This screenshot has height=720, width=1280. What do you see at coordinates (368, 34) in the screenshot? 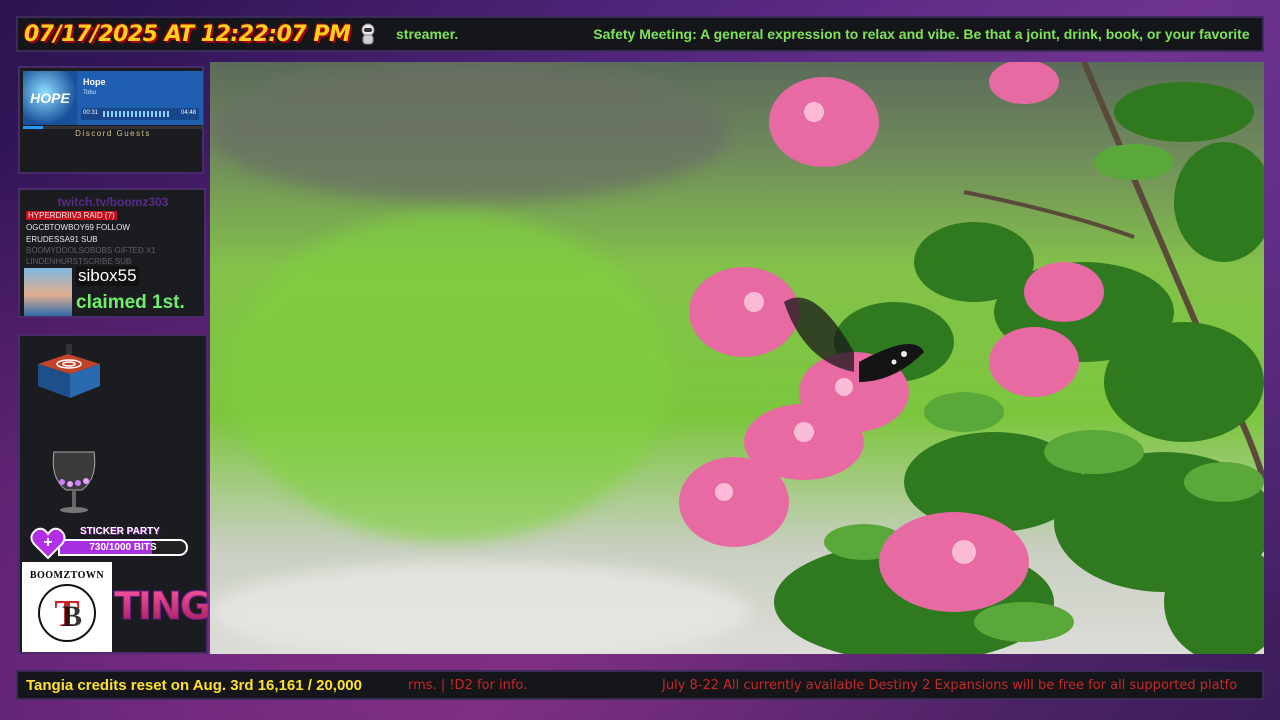
I see `astronaut-icon` at bounding box center [368, 34].